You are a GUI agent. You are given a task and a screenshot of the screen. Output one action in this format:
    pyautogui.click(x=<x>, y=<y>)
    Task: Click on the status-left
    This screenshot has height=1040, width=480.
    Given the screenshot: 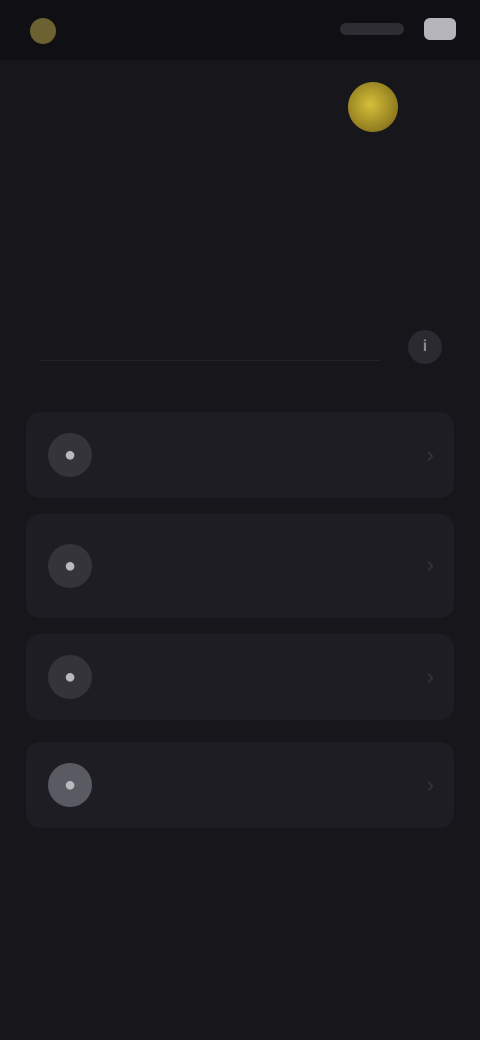 What is the action you would take?
    pyautogui.click(x=49, y=31)
    